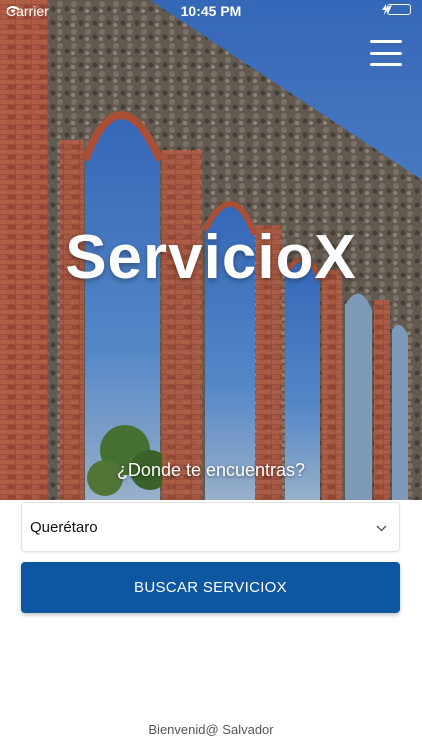 The width and height of the screenshot is (422, 750). I want to click on status-bar: Carrier 10:45 PM, so click(211, 11).